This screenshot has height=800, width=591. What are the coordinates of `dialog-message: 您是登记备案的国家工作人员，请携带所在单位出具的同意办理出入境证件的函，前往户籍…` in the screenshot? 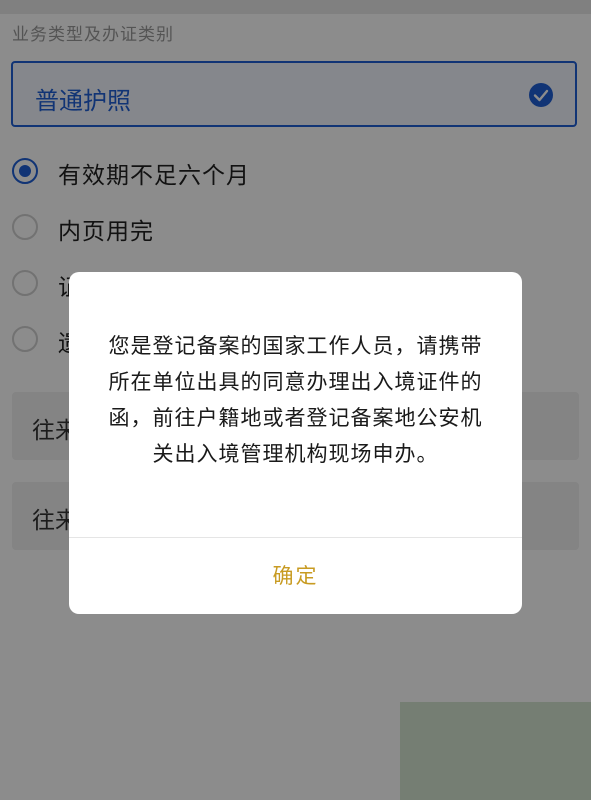 It's located at (295, 400).